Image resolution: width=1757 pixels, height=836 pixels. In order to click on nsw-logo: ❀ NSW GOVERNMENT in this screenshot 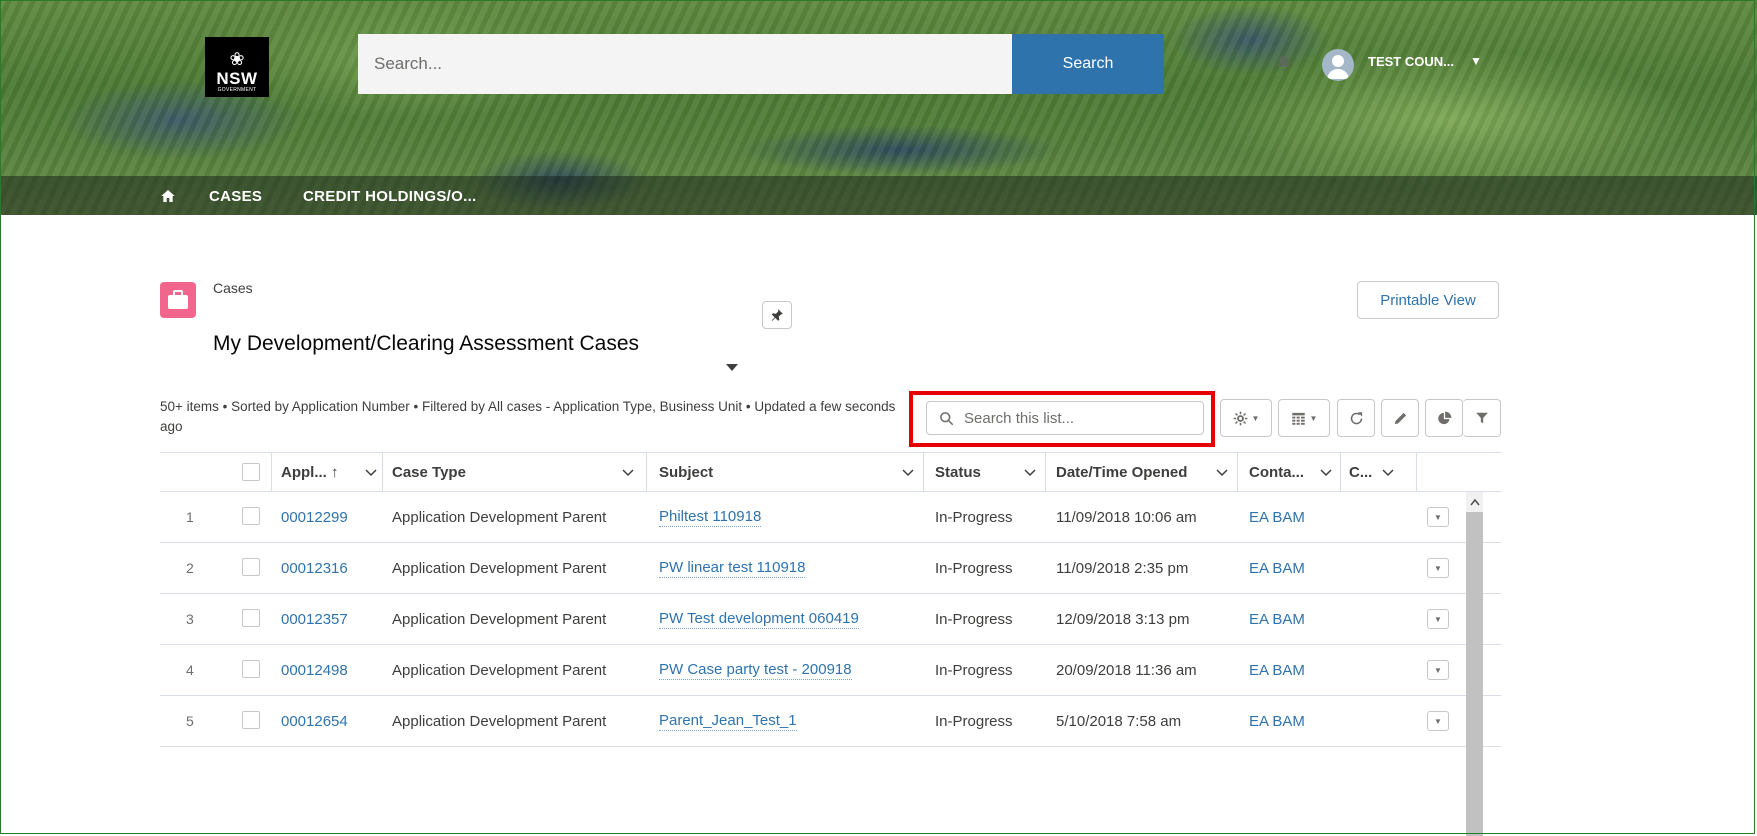, I will do `click(237, 67)`.